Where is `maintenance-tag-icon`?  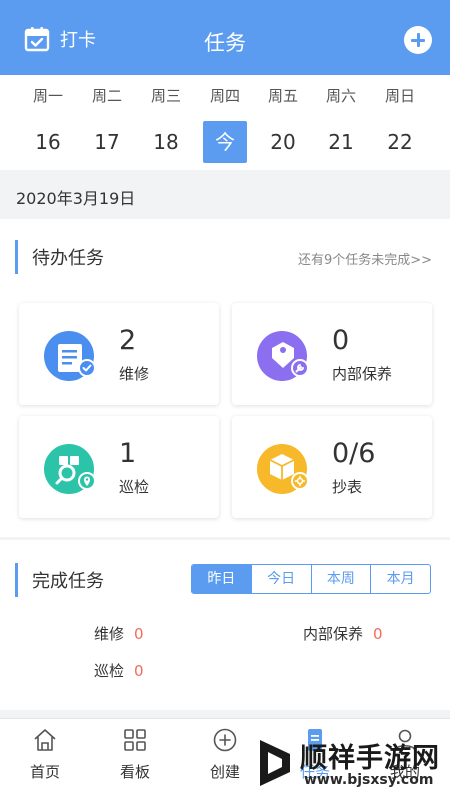 maintenance-tag-icon is located at coordinates (283, 356).